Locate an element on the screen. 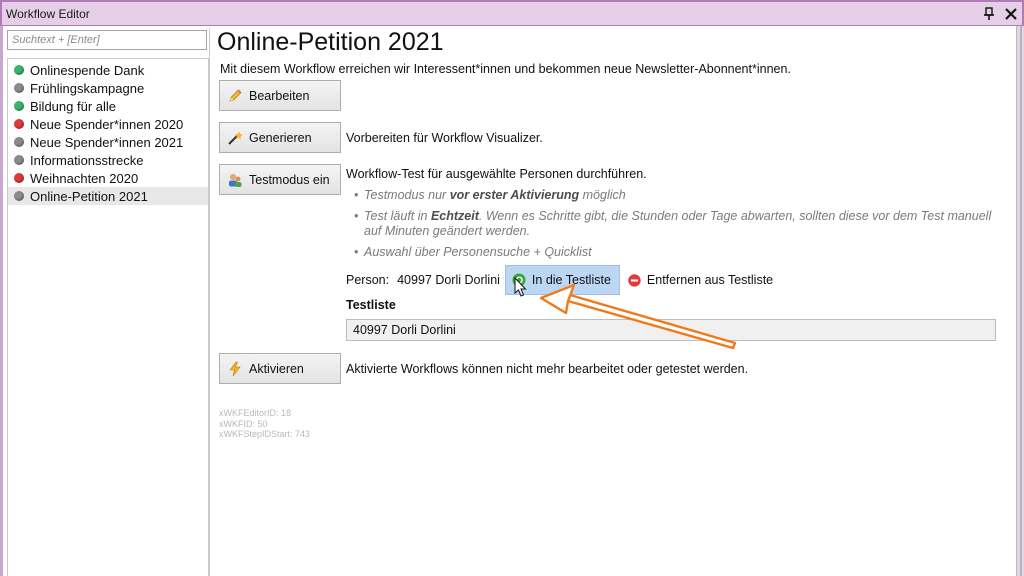 The image size is (1024, 576). pencil-icon is located at coordinates (235, 96).